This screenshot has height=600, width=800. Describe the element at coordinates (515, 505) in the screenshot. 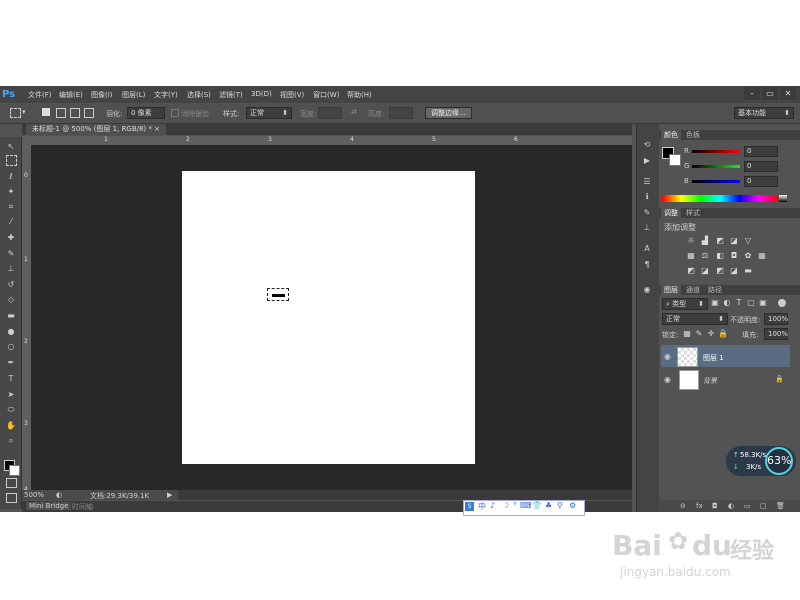

I see `ime-punct-icon: °` at that location.